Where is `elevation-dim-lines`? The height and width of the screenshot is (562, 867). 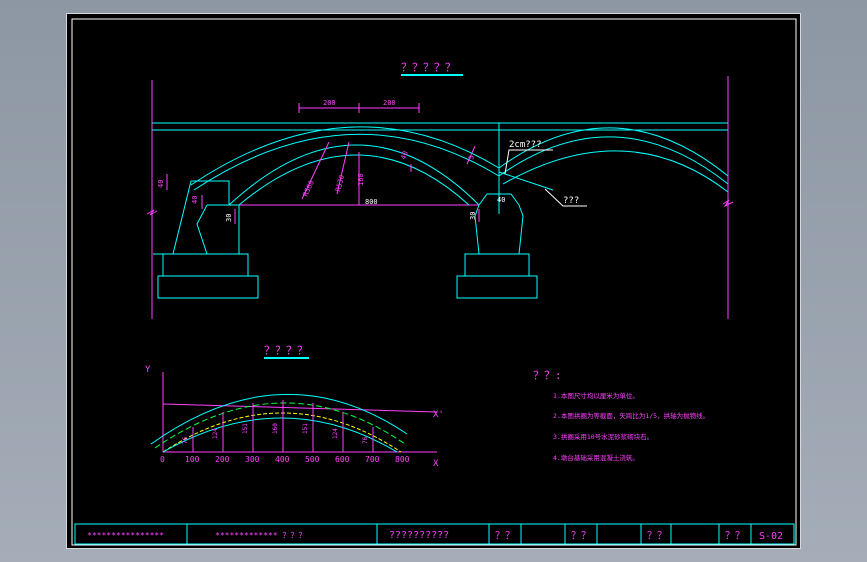
elevation-dim-lines is located at coordinates (323, 182).